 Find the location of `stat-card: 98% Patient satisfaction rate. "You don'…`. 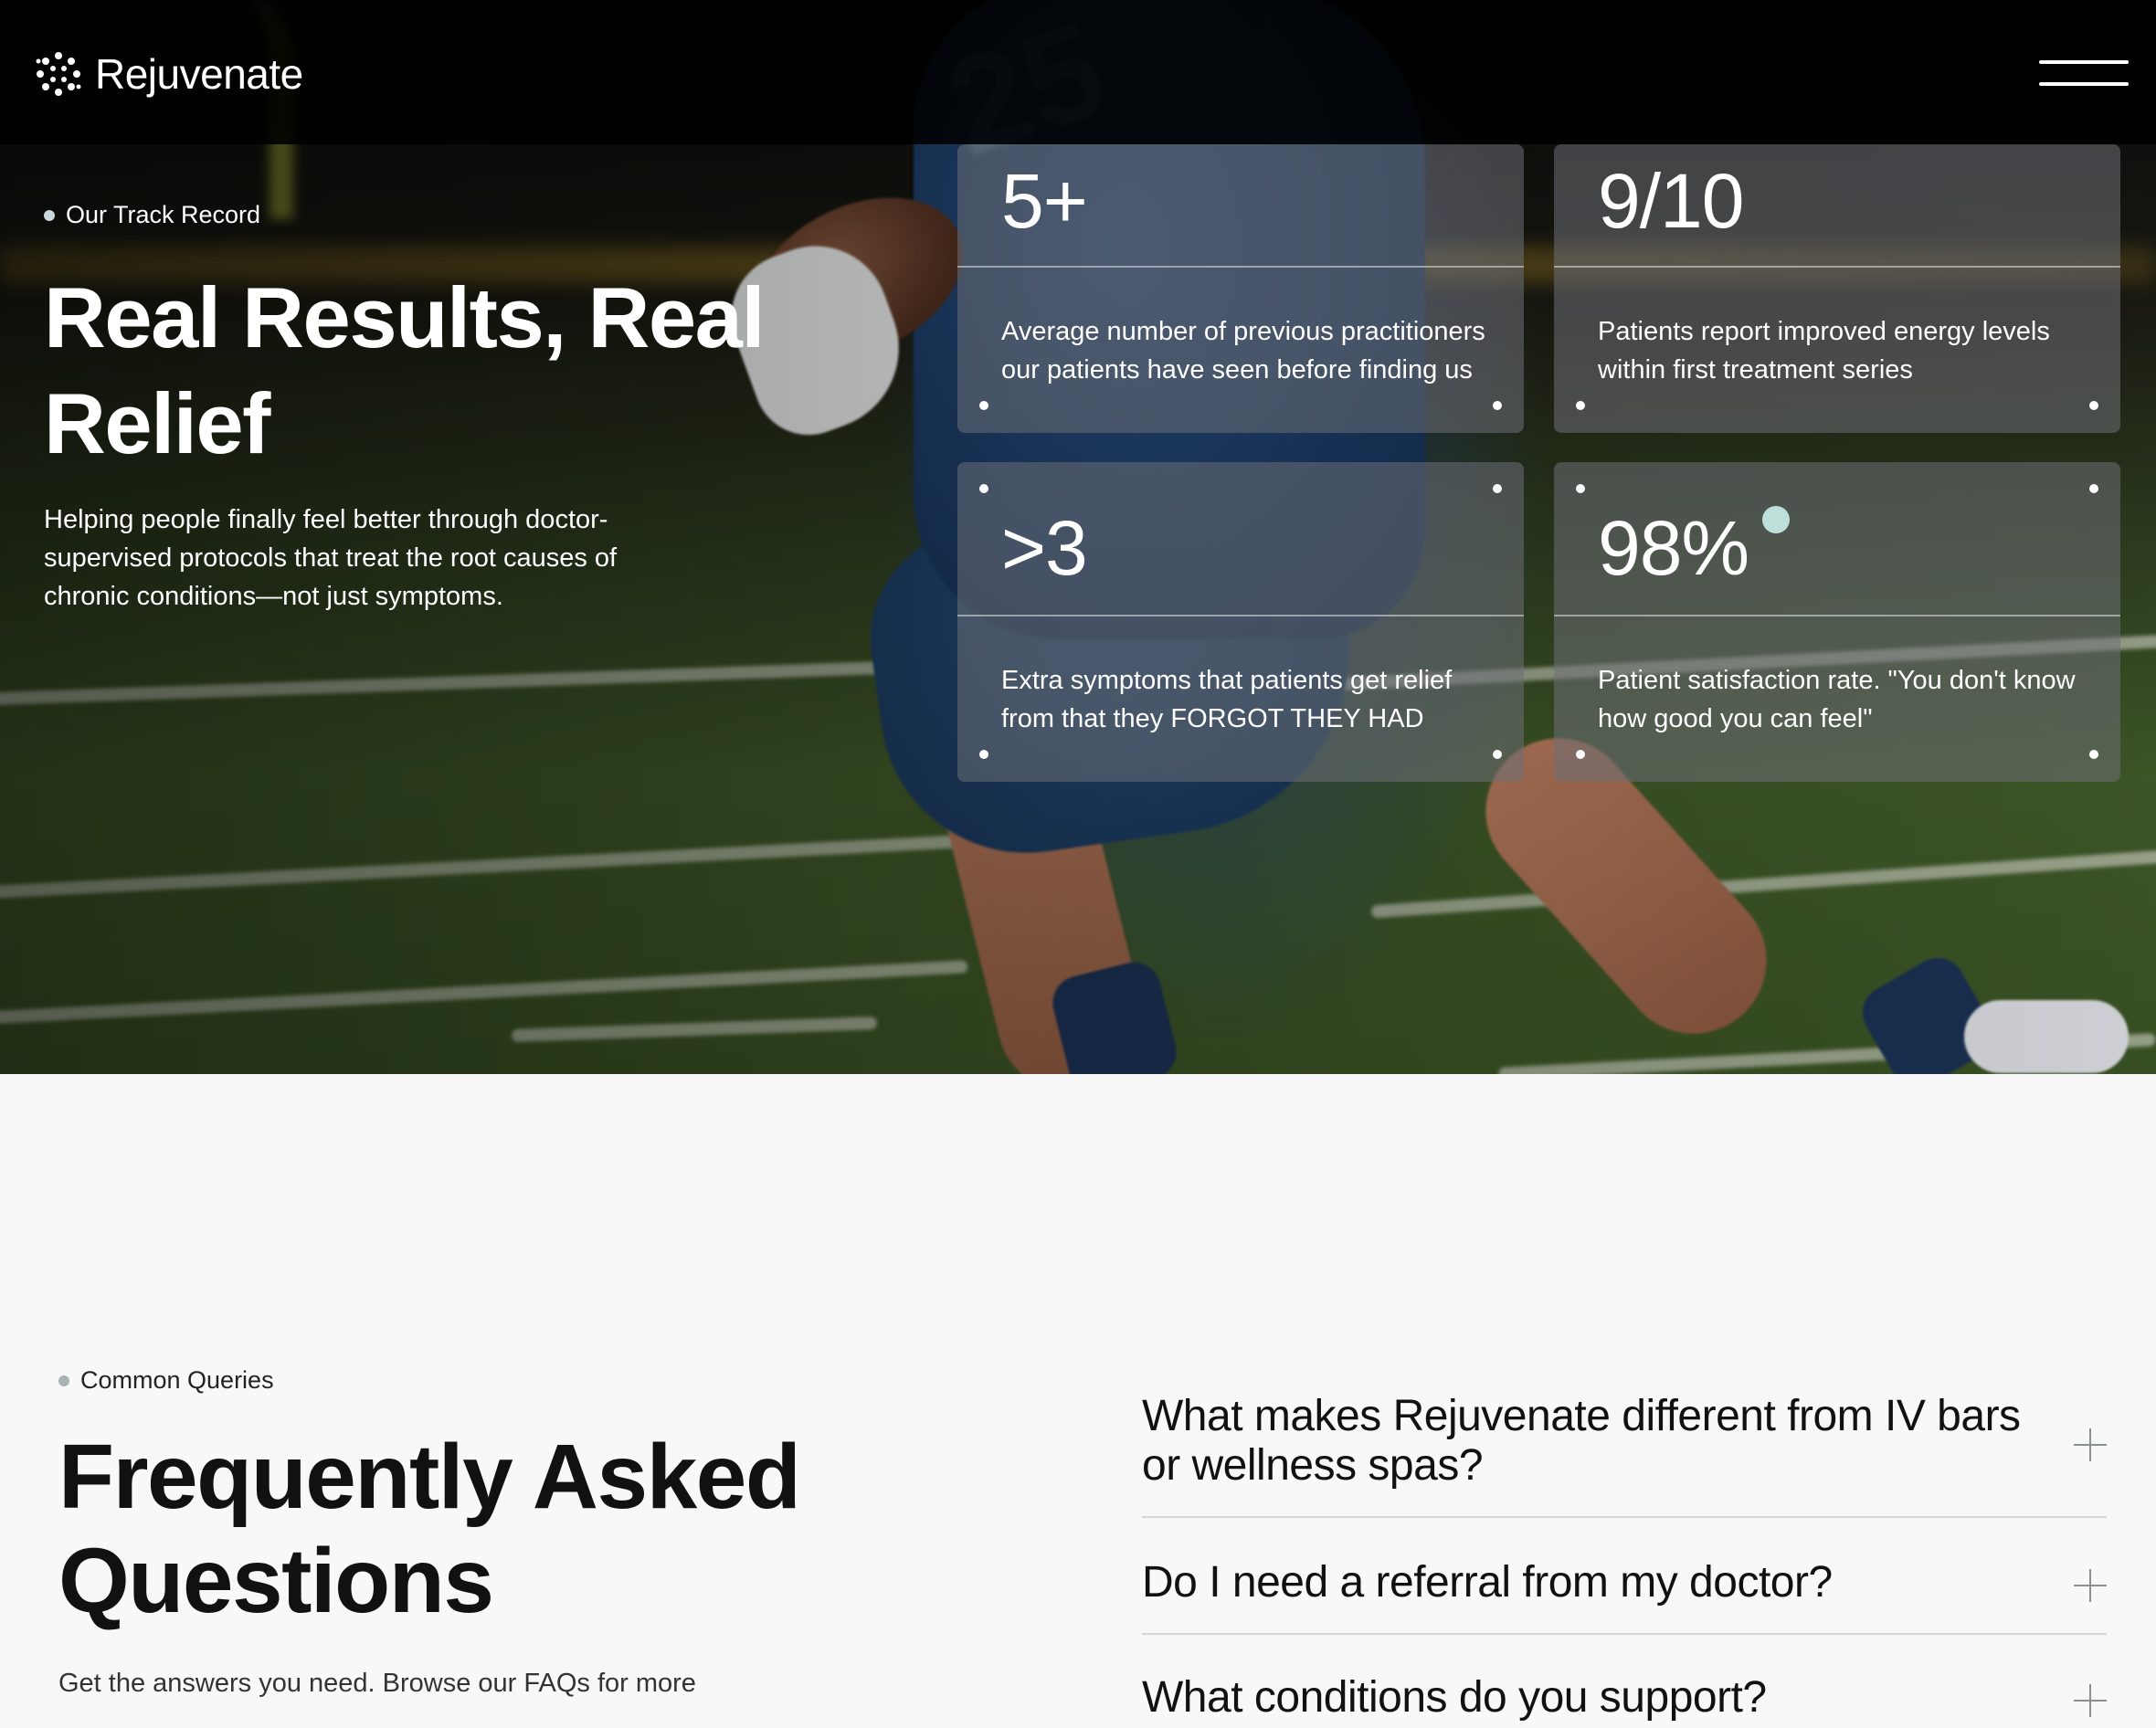

stat-card: 98% Patient satisfaction rate. "You don'… is located at coordinates (1837, 622).